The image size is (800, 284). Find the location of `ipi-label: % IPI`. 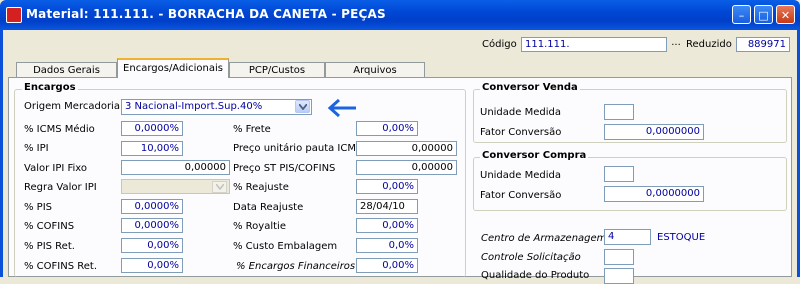

ipi-label: % IPI is located at coordinates (36, 148).